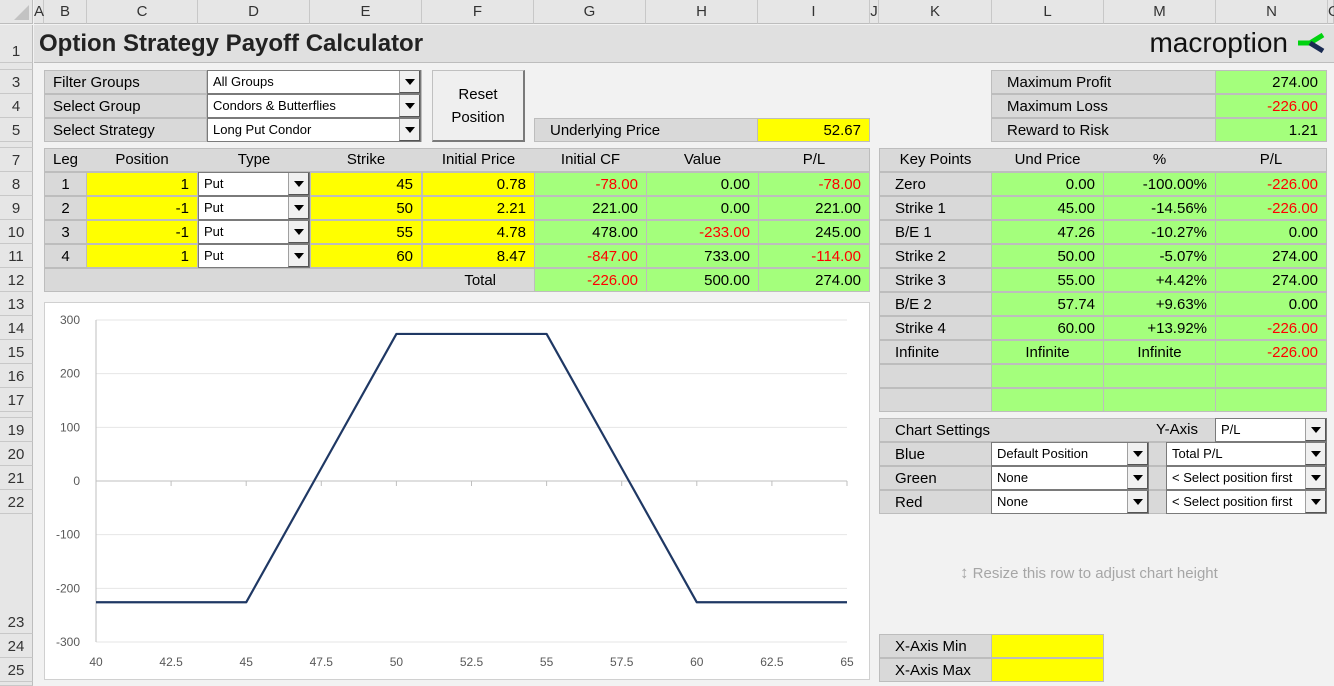 This screenshot has width=1334, height=686. What do you see at coordinates (1048, 12) in the screenshot?
I see `column-header-l: L` at bounding box center [1048, 12].